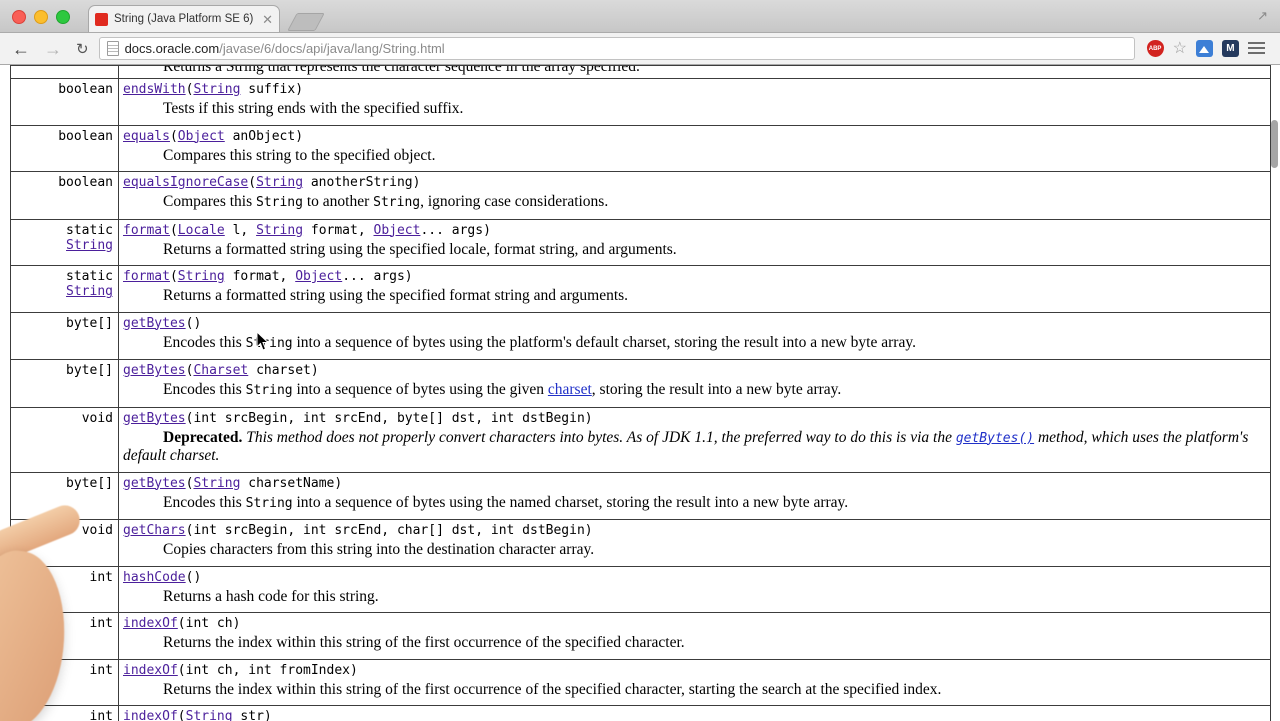 This screenshot has height=721, width=1280. Describe the element at coordinates (1274, 144) in the screenshot. I see `scrollbar-thumb` at that location.